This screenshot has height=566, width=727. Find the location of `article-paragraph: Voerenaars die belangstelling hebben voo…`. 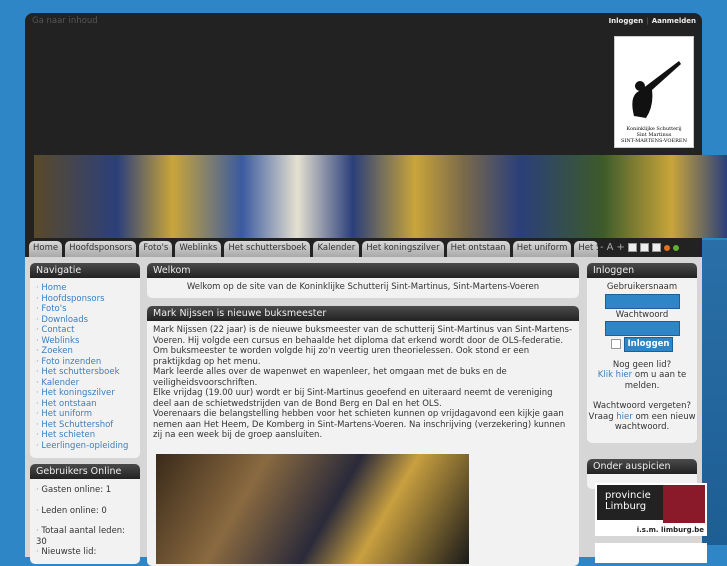

article-paragraph: Voerenaars die belangstelling hebben voo… is located at coordinates (359, 424).